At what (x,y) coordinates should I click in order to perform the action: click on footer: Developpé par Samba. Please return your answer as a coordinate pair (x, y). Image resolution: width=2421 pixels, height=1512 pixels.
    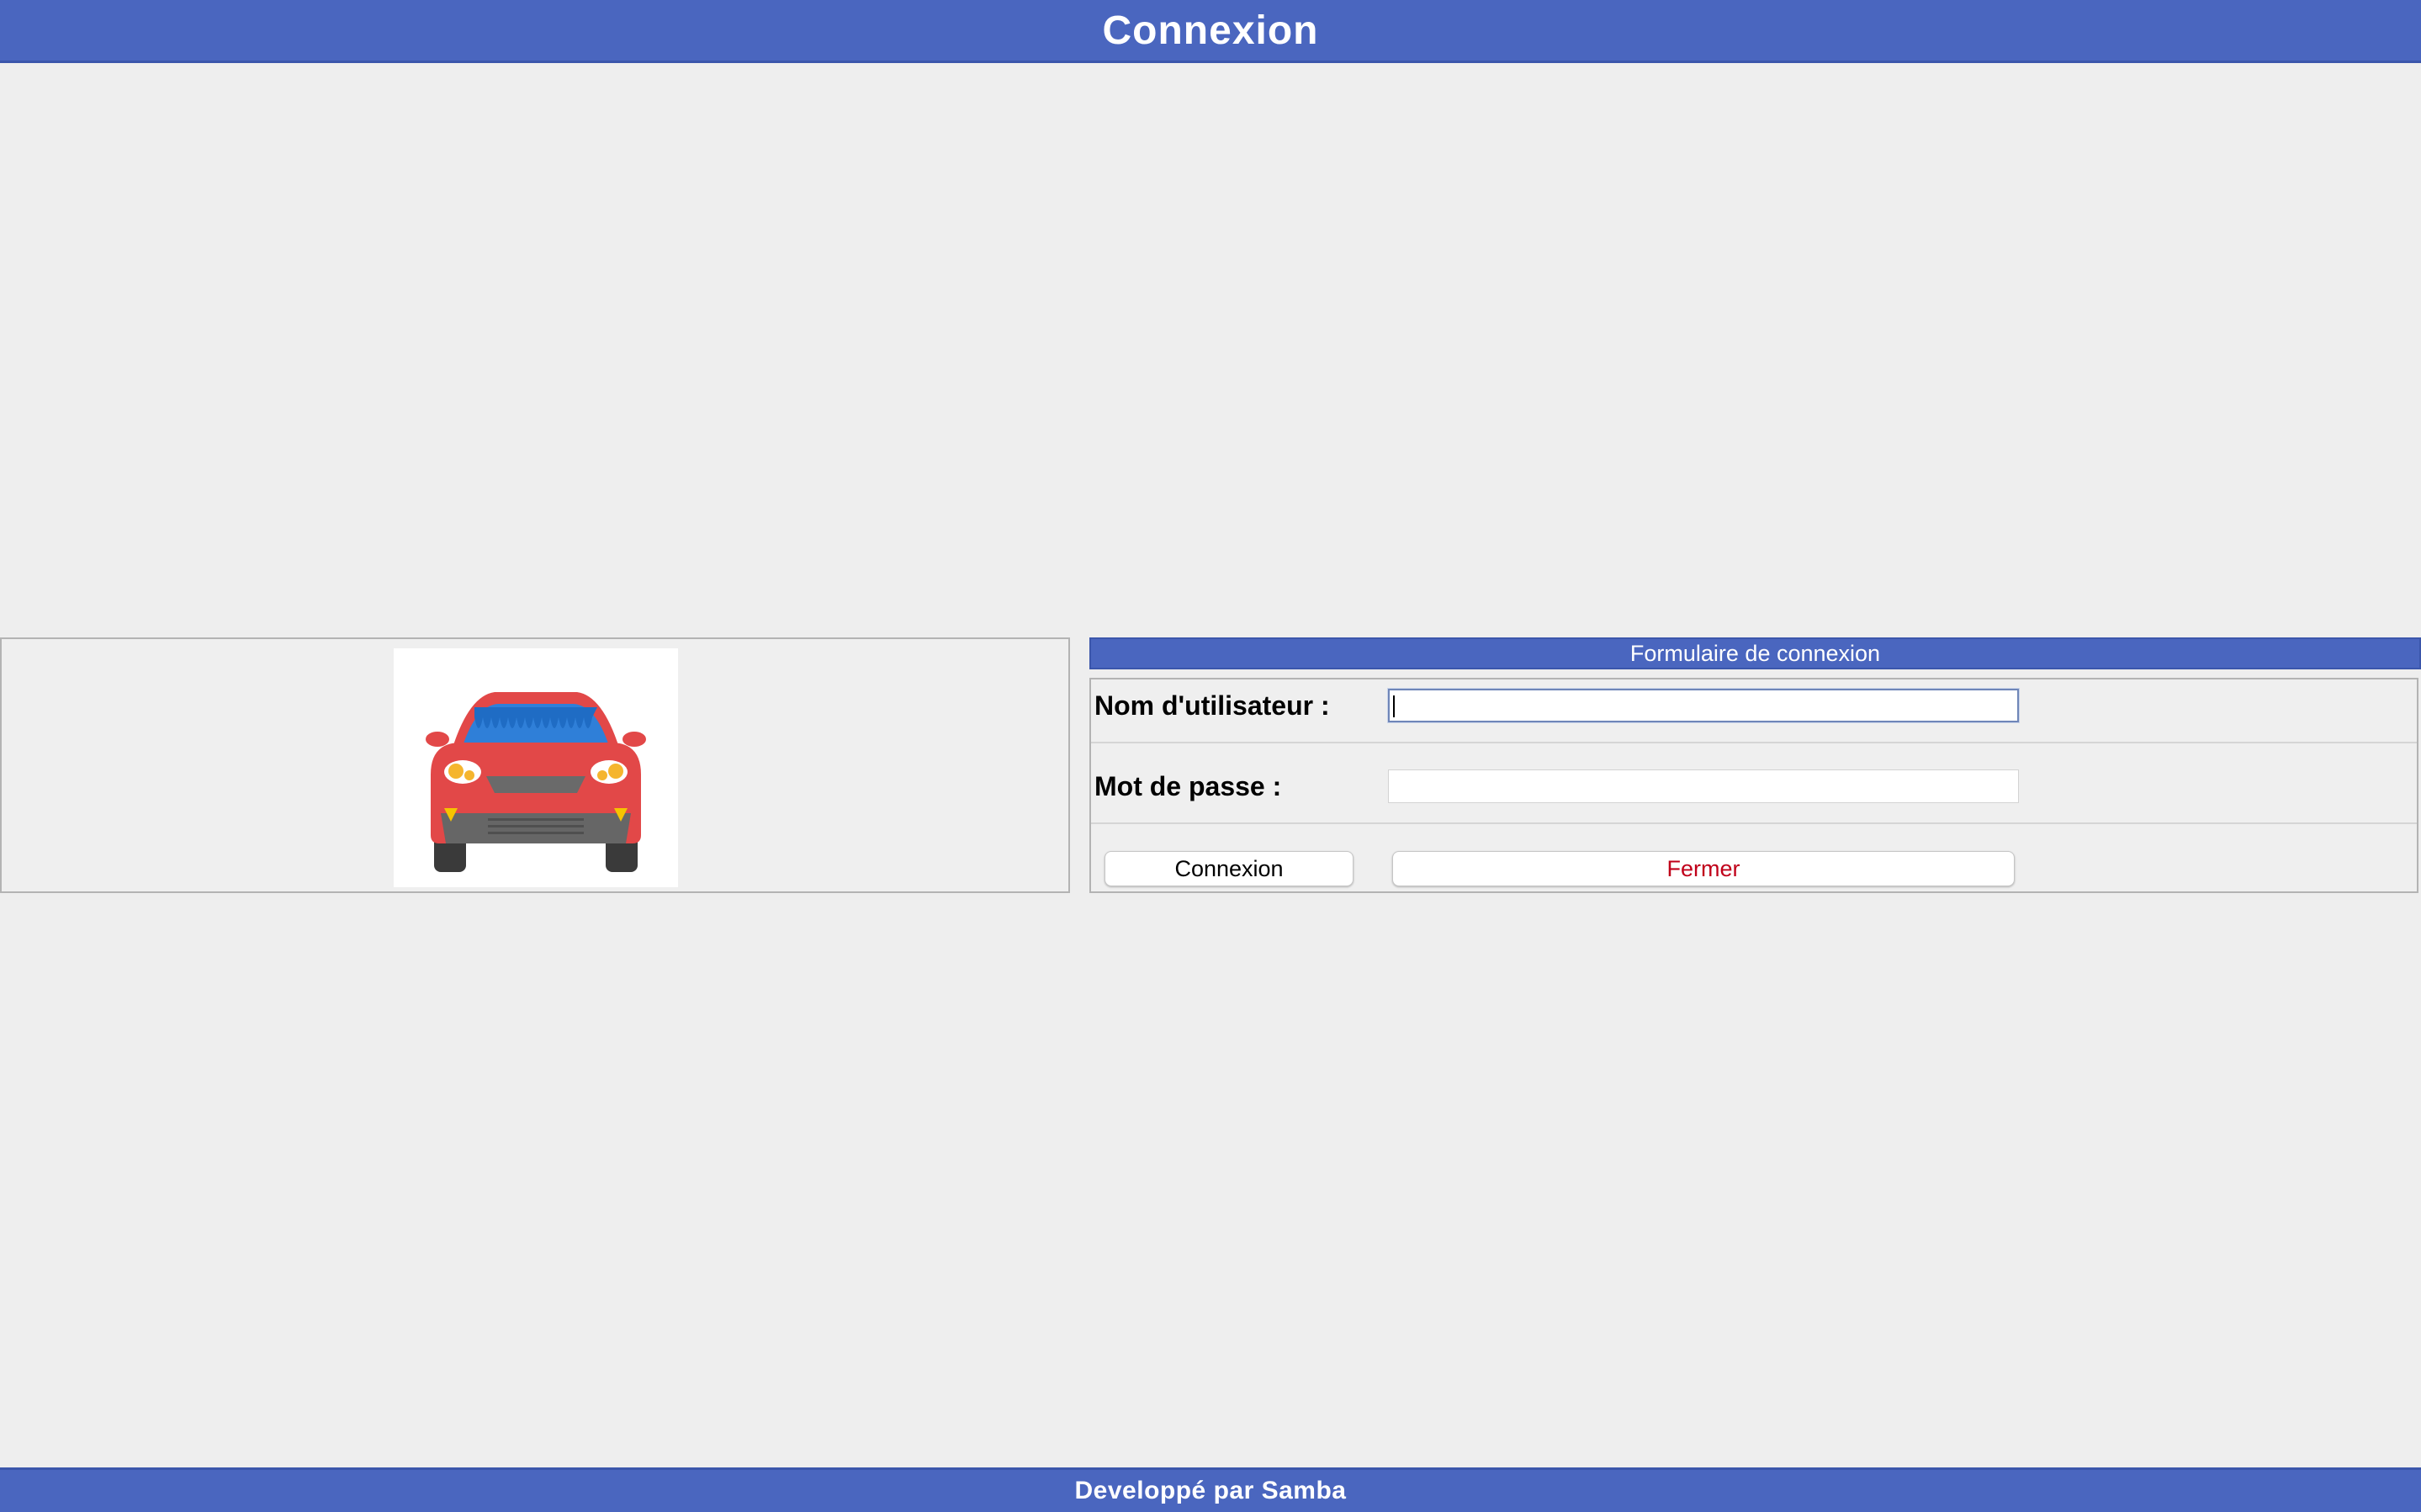
    Looking at the image, I should click on (1211, 1489).